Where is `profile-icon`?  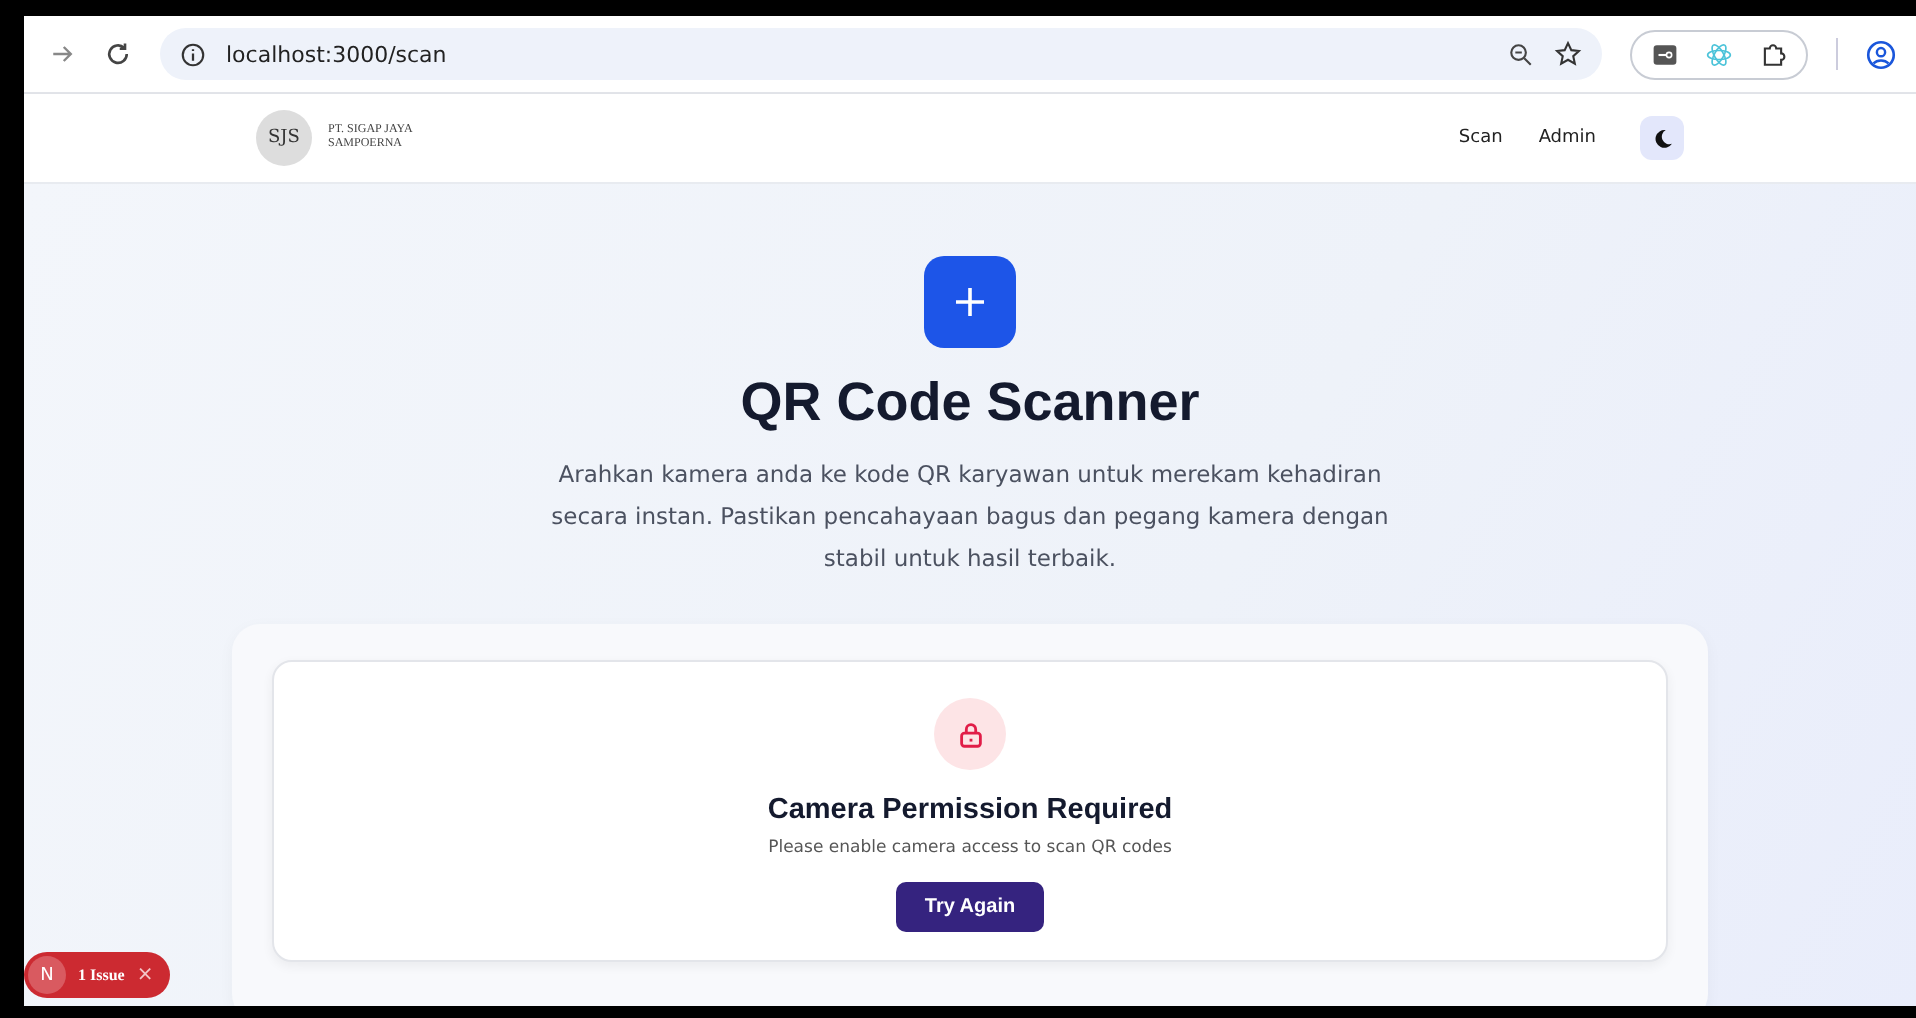
profile-icon is located at coordinates (1881, 54).